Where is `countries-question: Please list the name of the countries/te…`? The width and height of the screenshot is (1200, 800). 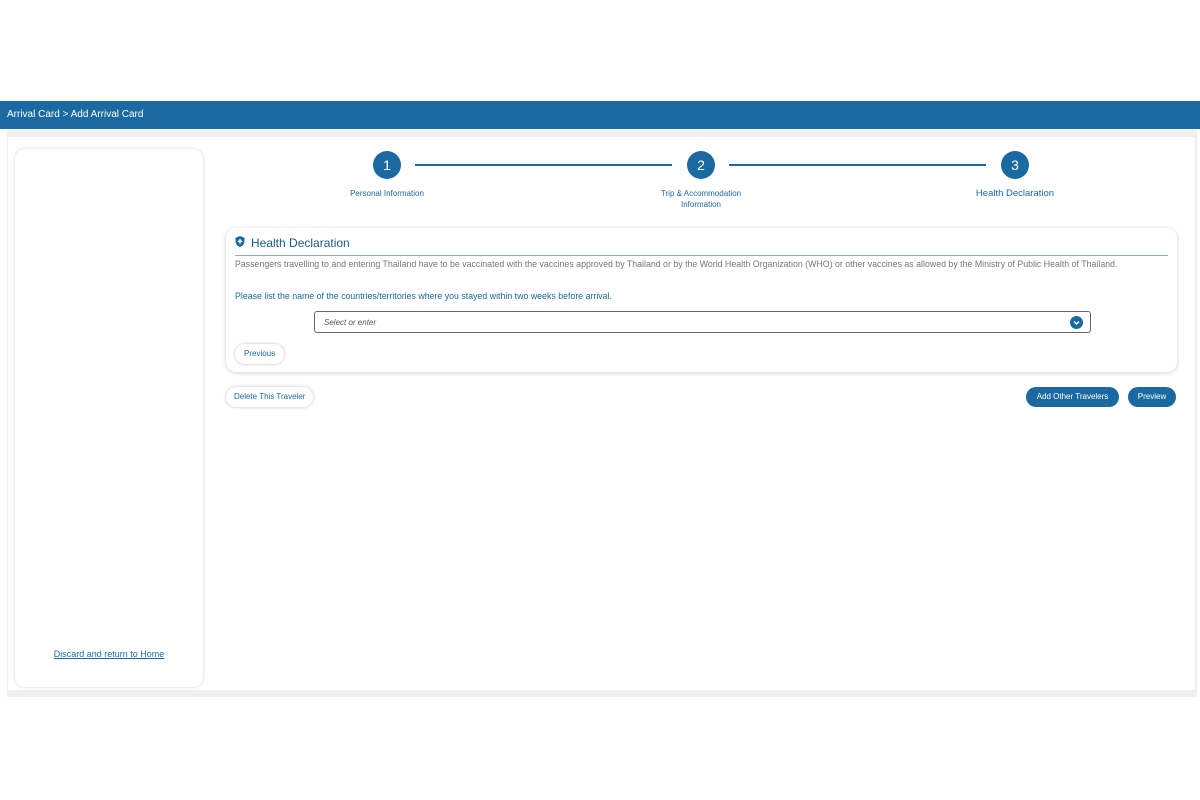 countries-question: Please list the name of the countries/te… is located at coordinates (423, 296).